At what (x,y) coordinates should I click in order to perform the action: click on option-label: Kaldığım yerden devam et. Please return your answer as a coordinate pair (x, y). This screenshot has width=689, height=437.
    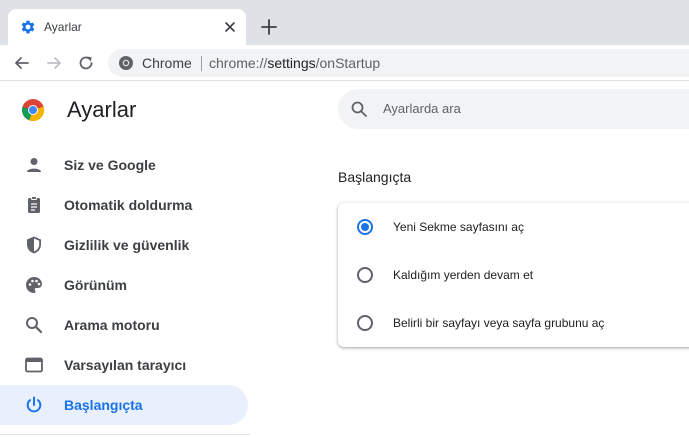
    Looking at the image, I should click on (463, 275).